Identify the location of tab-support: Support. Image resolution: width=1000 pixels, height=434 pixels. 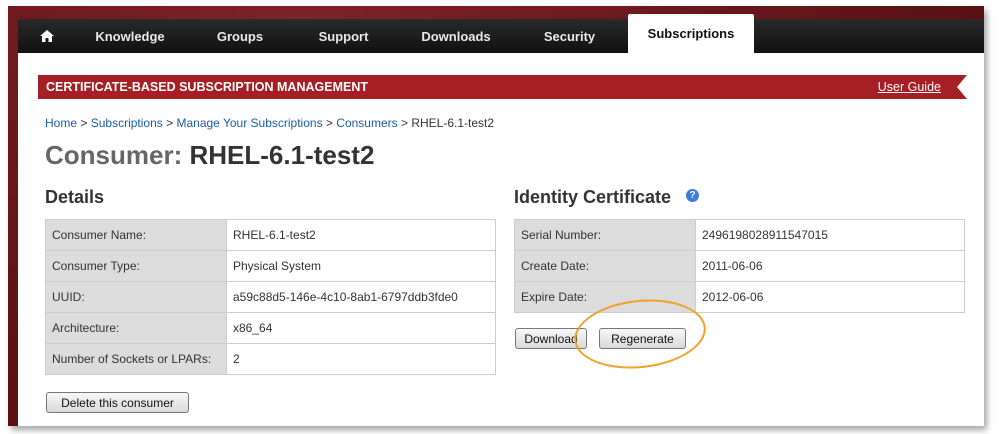
(343, 36).